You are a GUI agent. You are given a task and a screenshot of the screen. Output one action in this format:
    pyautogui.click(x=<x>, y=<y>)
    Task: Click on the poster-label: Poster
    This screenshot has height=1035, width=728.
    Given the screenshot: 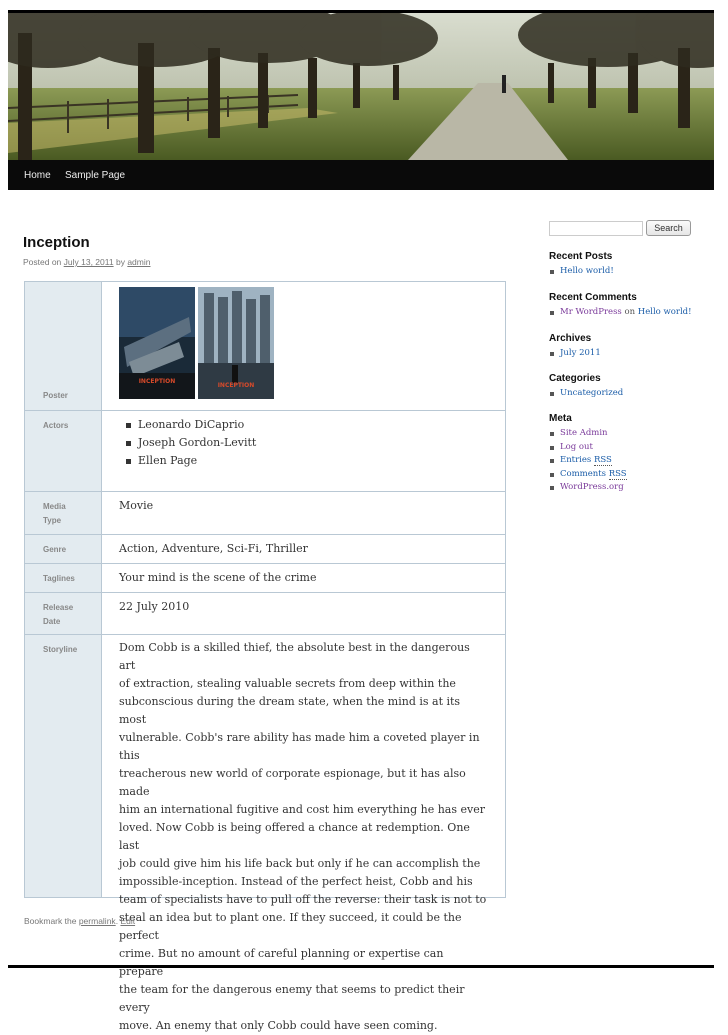 What is the action you would take?
    pyautogui.click(x=55, y=395)
    